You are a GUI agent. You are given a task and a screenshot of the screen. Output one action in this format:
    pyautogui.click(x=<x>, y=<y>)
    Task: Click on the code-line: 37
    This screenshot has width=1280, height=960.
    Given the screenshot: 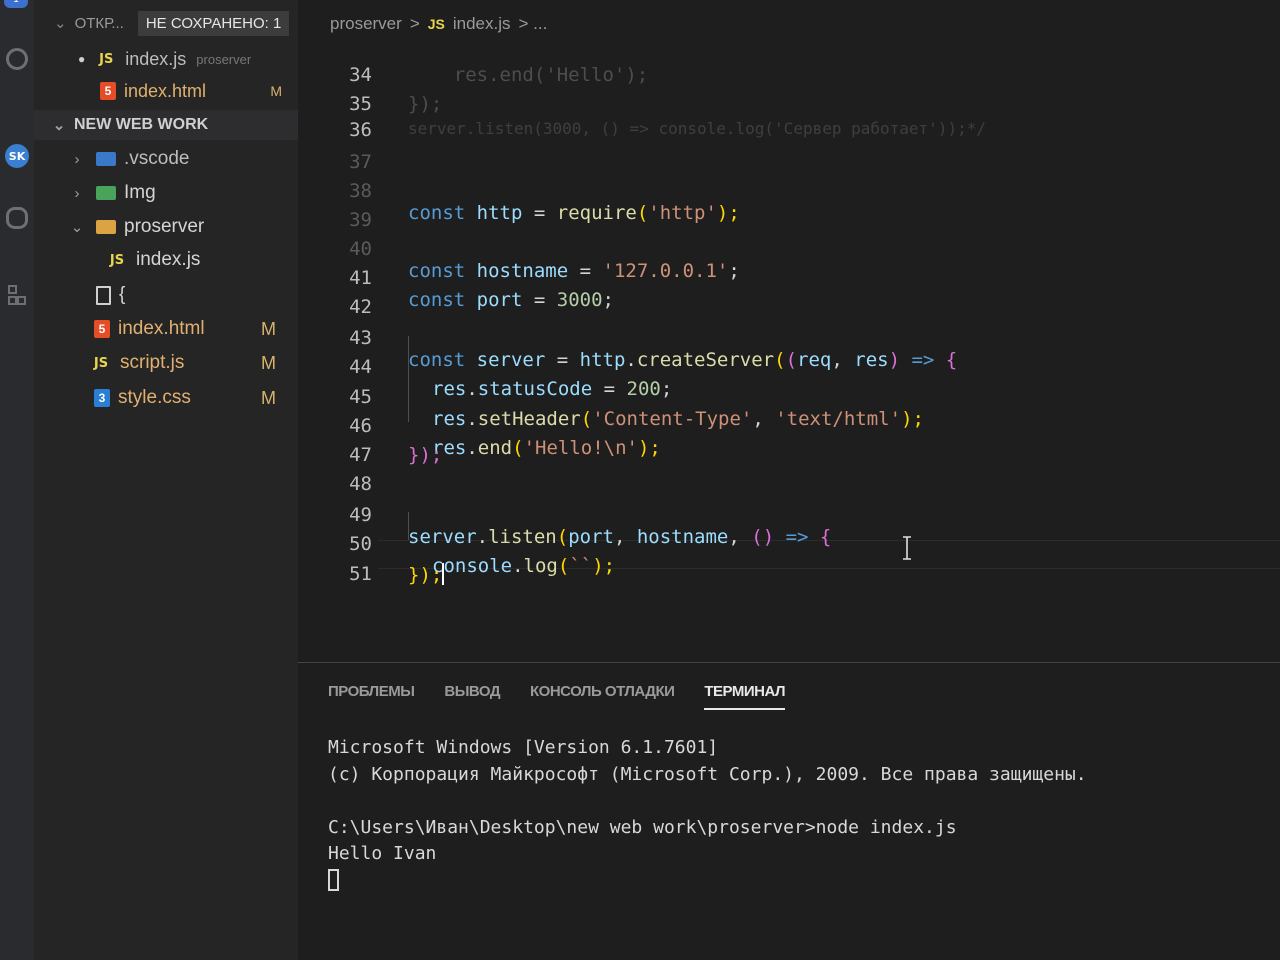 What is the action you would take?
    pyautogui.click(x=360, y=162)
    